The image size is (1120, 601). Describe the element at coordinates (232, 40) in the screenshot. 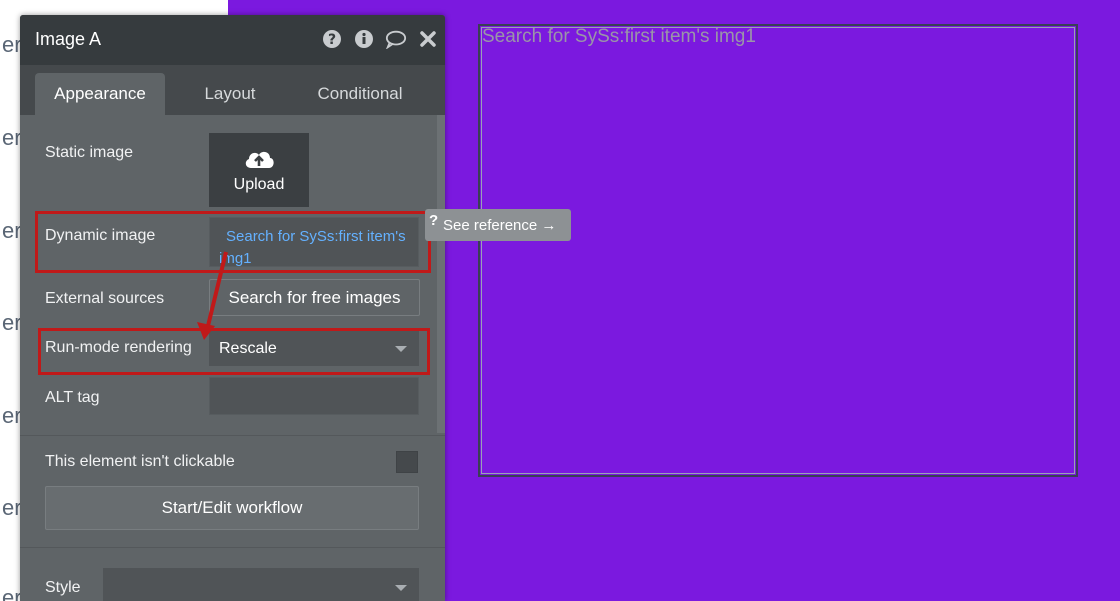

I see `panel-header: Image A ?` at that location.